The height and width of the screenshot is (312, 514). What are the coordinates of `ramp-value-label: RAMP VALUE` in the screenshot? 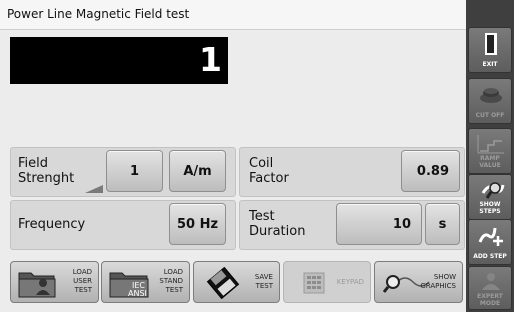 It's located at (490, 162).